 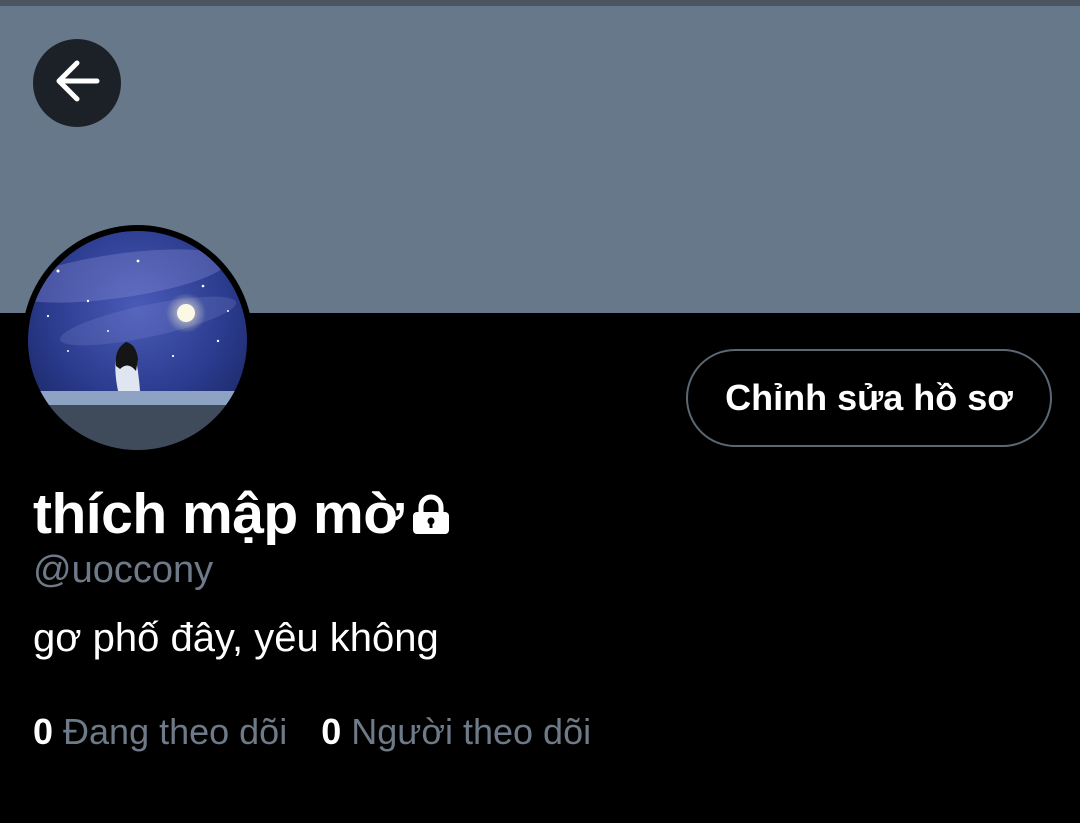 I want to click on followers-count: 0, so click(x=331, y=731).